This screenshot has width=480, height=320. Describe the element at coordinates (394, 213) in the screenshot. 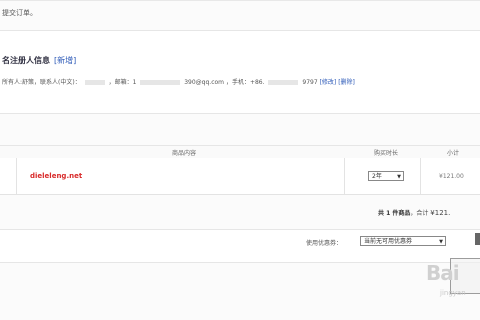

I see `item-count: 共 1 件商品` at that location.